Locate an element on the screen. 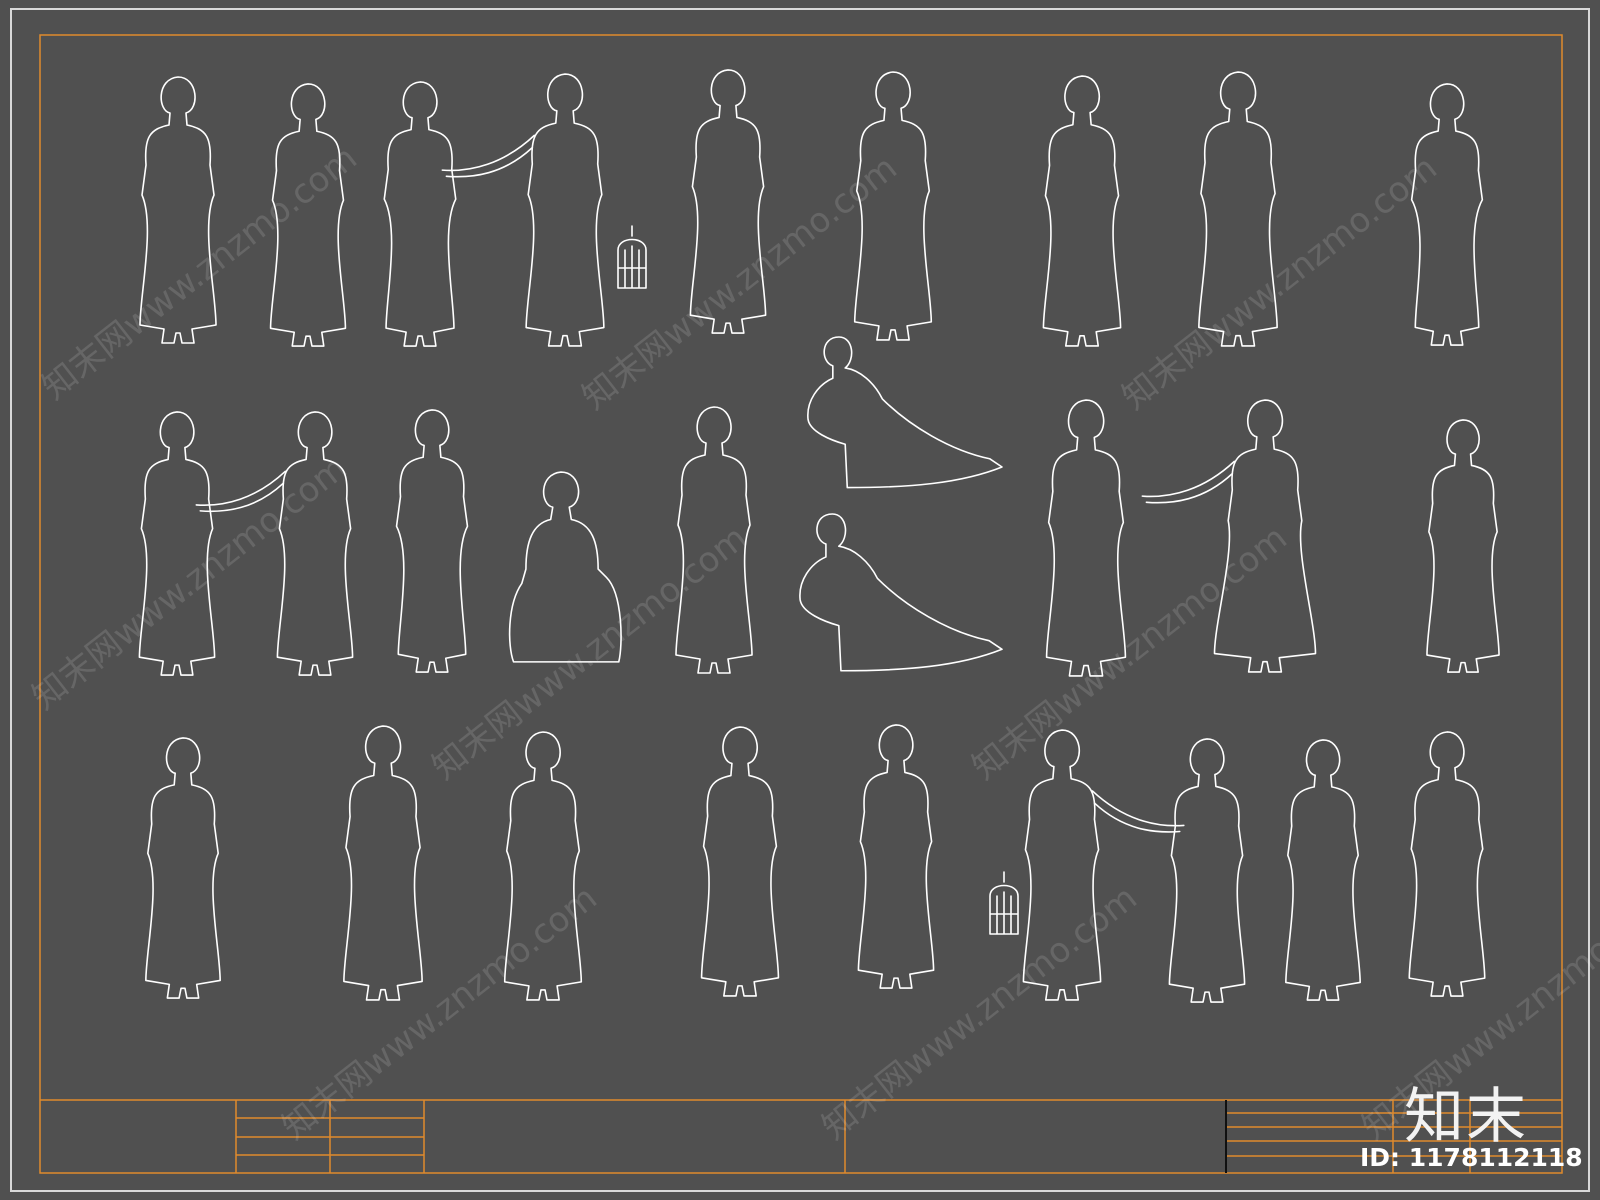  brand-logo: 知末 is located at coordinates (1466, 1117).